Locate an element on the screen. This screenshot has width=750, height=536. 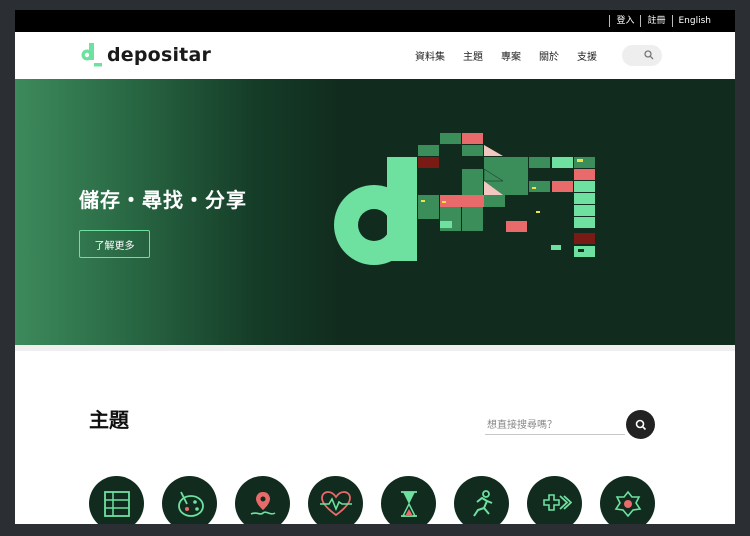
logo: depositar is located at coordinates (145, 55).